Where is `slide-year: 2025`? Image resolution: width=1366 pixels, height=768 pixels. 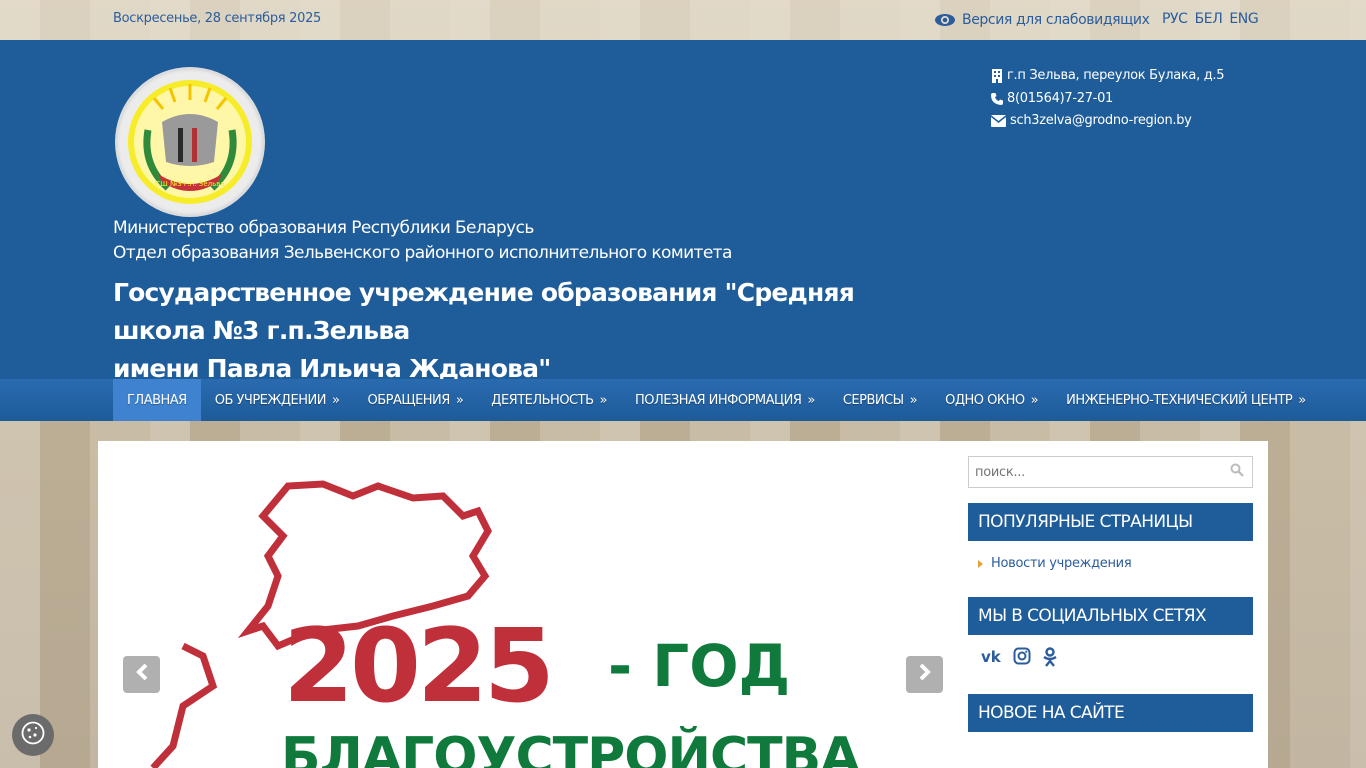 slide-year: 2025 is located at coordinates (417, 666).